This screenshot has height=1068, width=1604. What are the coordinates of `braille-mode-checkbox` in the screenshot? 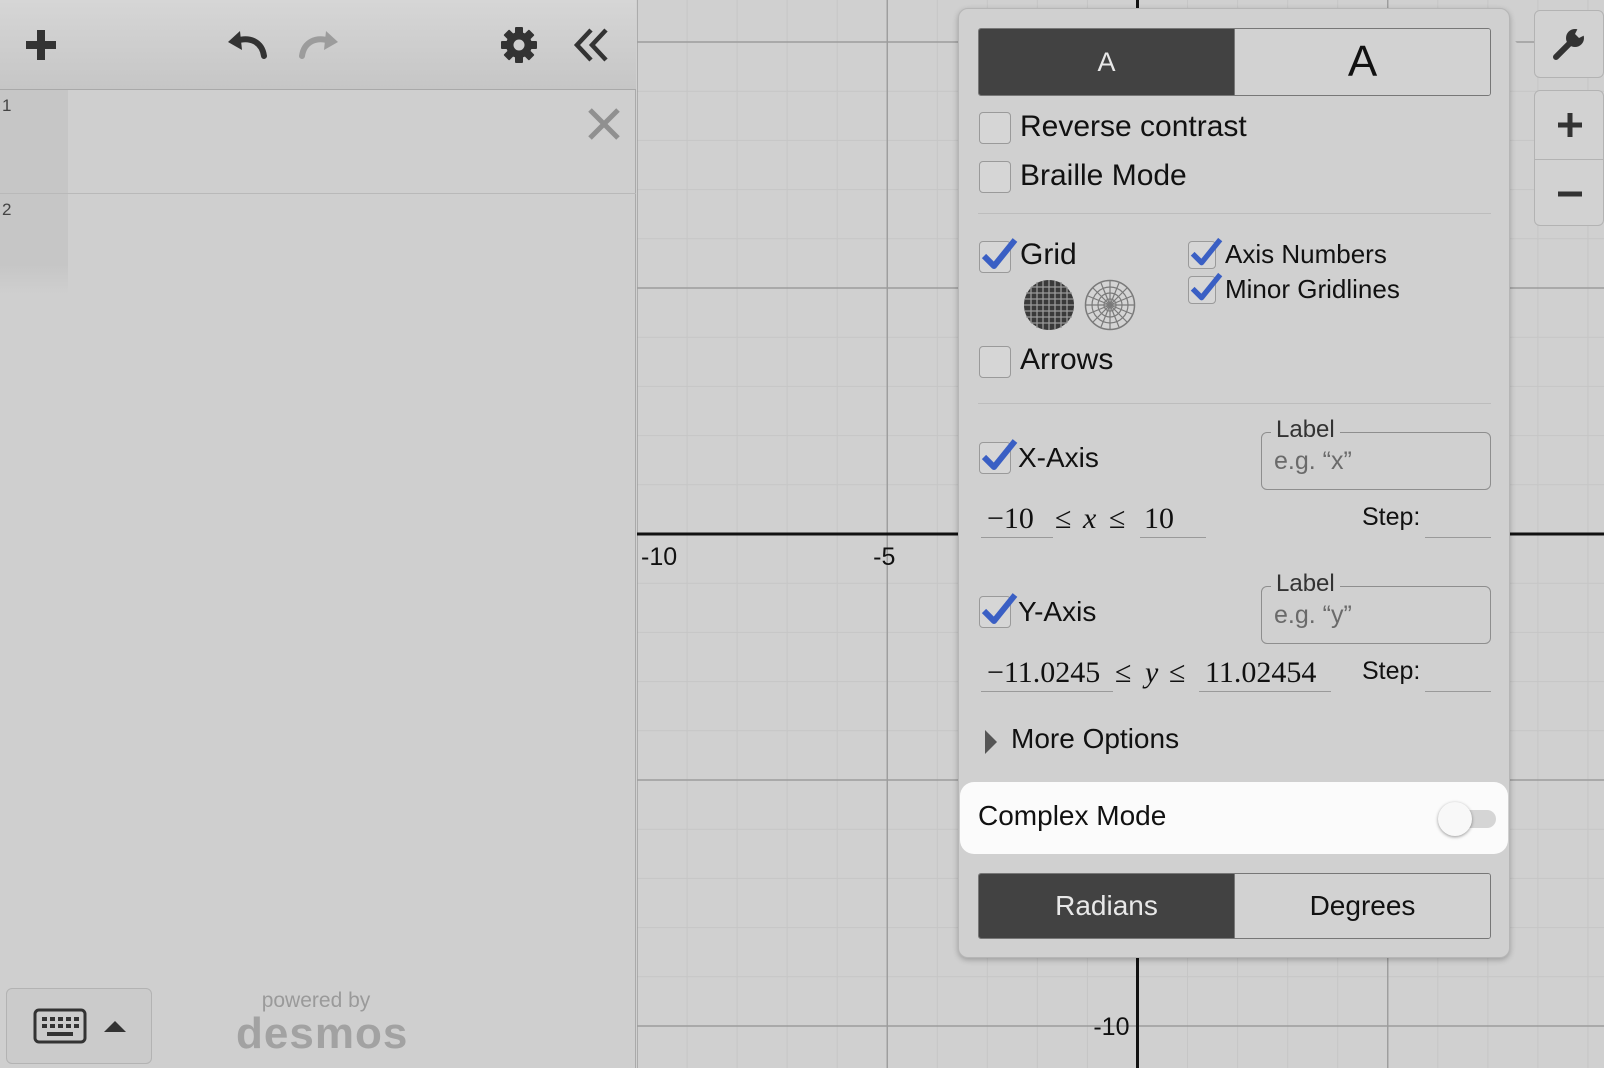 It's located at (995, 177).